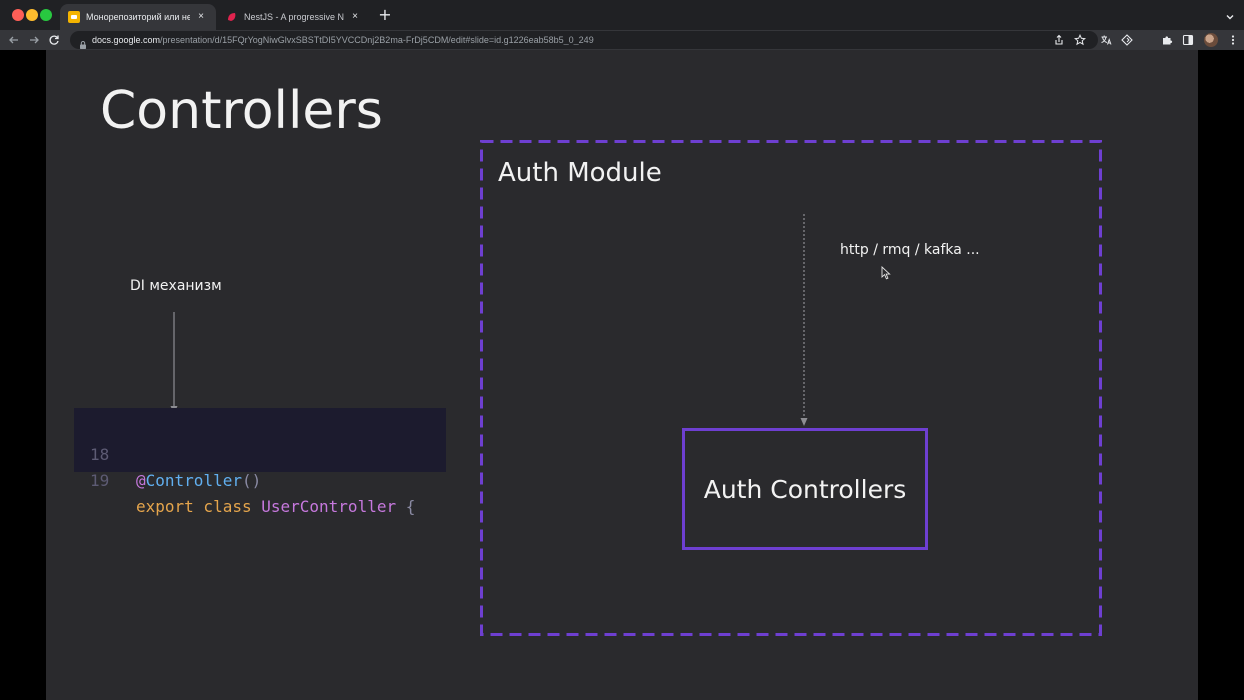 This screenshot has width=1244, height=700. Describe the element at coordinates (241, 111) in the screenshot. I see `slide-title: Controllers` at that location.